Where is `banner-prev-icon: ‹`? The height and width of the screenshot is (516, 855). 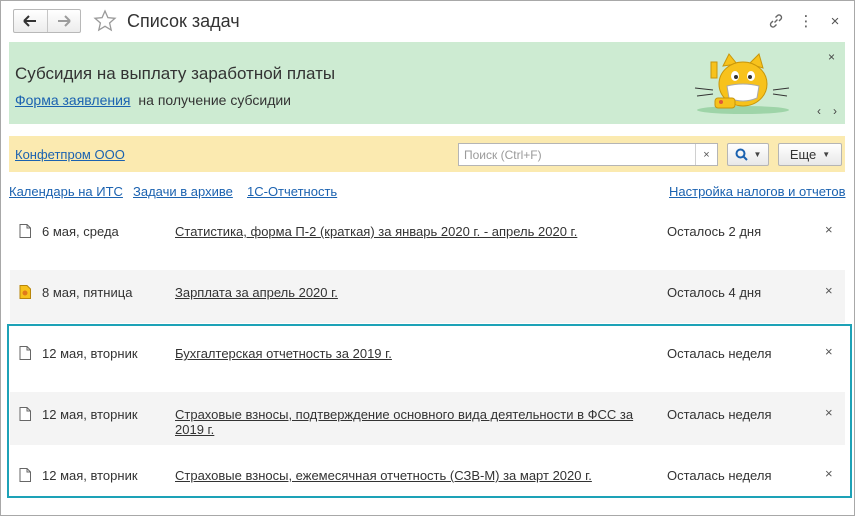
banner-prev-icon: ‹ is located at coordinates (819, 111).